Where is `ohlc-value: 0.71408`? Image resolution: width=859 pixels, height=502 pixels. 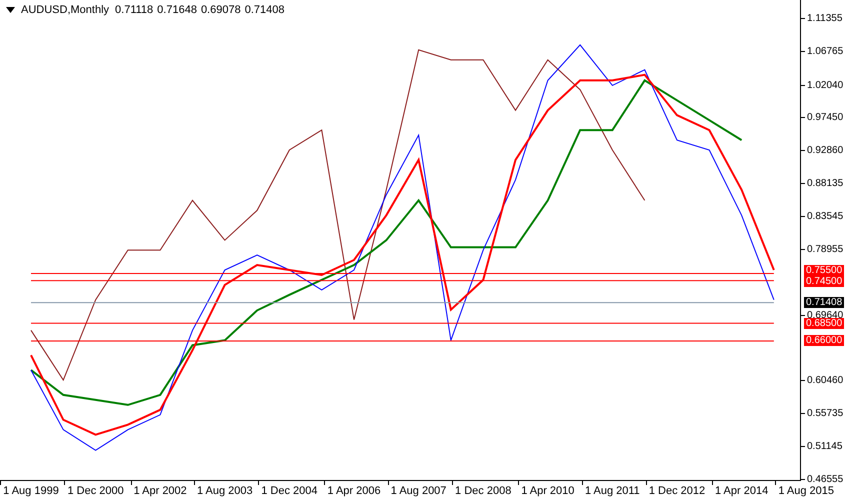 ohlc-value: 0.71408 is located at coordinates (264, 10).